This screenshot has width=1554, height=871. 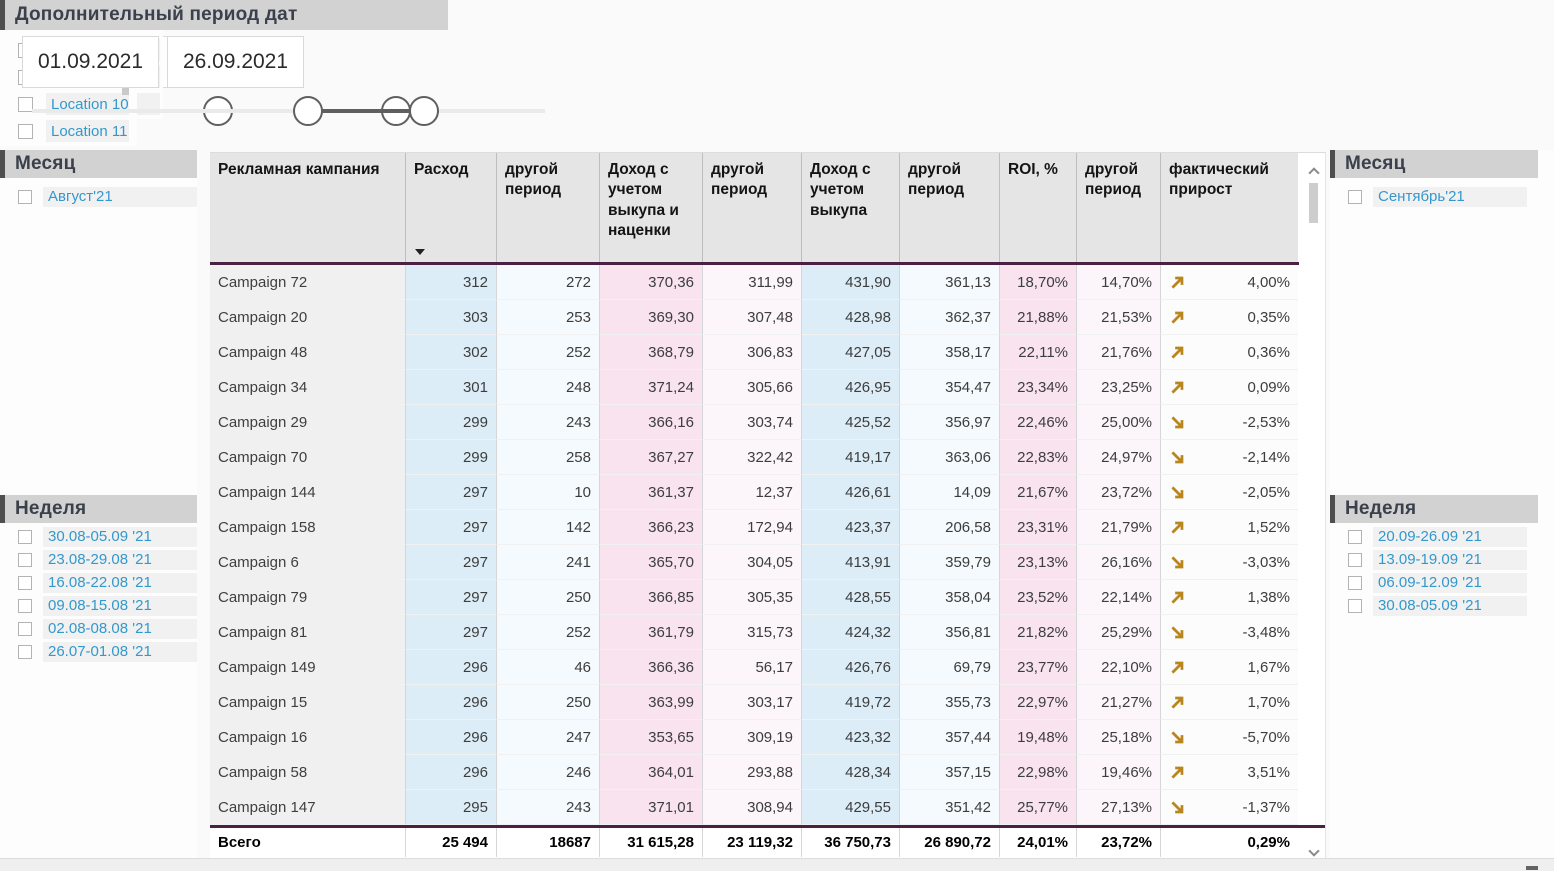 I want to click on campaign-name-cell: Campaign 158, so click(x=308, y=527).